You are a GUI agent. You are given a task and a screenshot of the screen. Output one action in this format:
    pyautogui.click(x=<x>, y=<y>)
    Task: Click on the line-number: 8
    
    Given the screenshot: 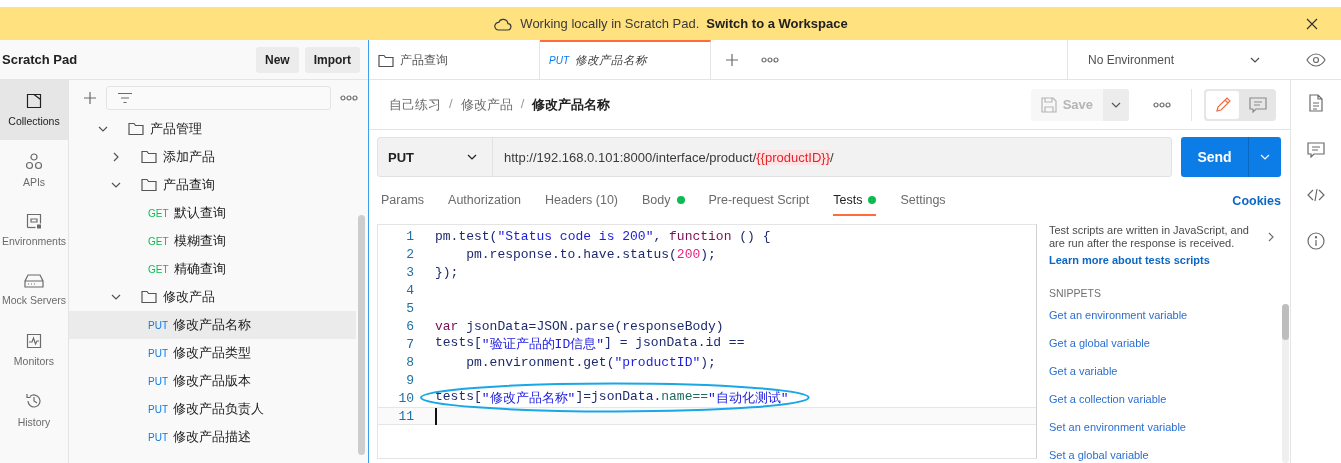 What is the action you would take?
    pyautogui.click(x=409, y=362)
    